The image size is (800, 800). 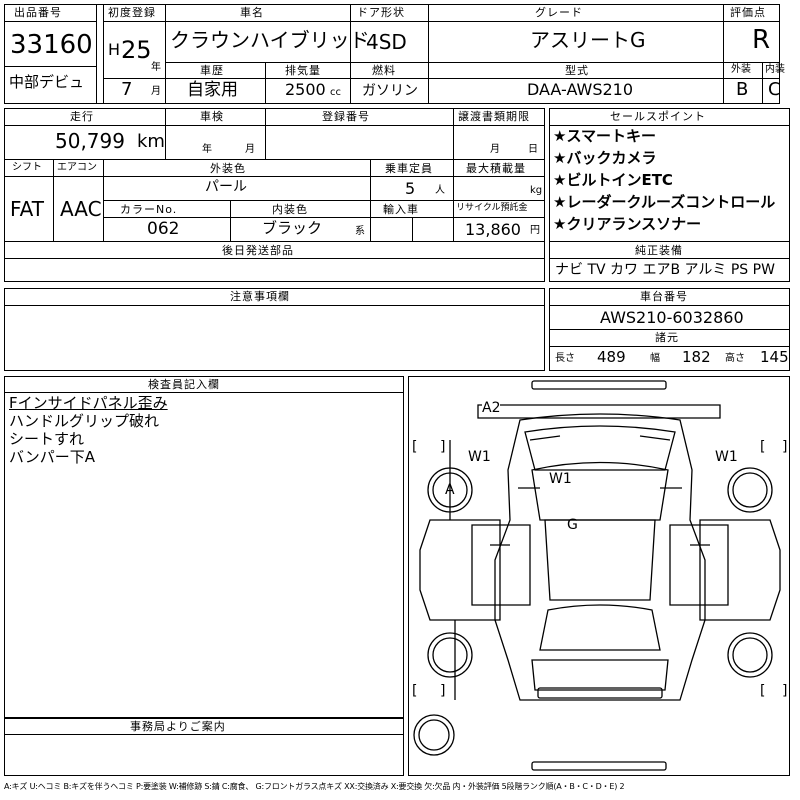 I want to click on load-label: 最大積載量, so click(x=496, y=168).